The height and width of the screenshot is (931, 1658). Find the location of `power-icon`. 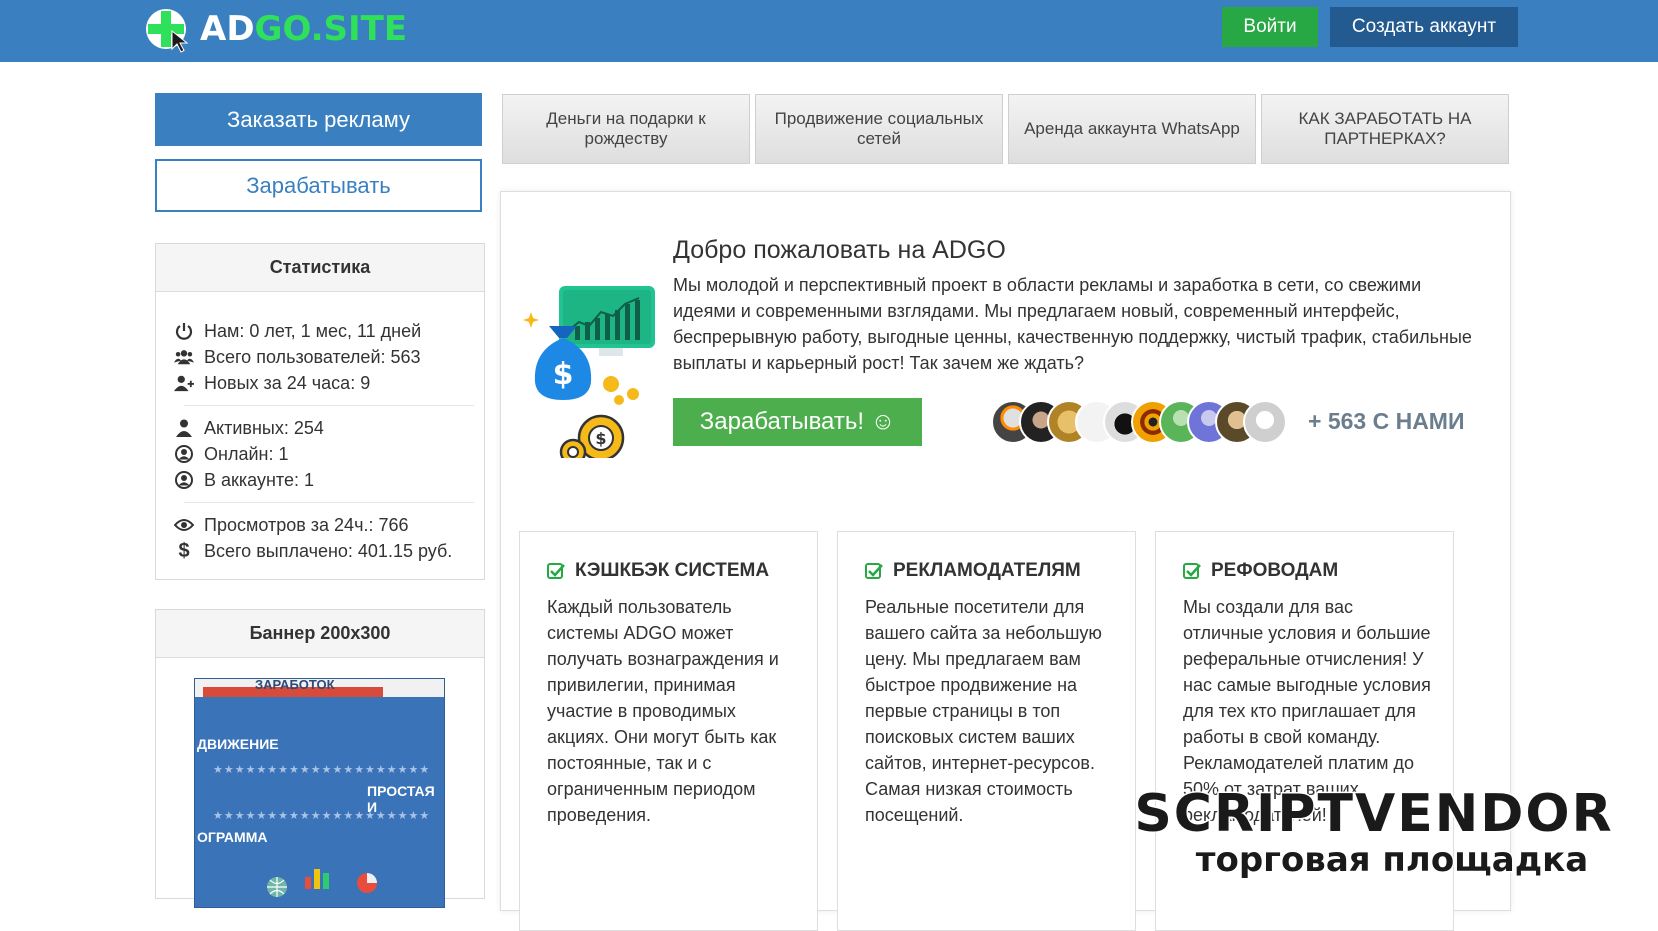

power-icon is located at coordinates (184, 331).